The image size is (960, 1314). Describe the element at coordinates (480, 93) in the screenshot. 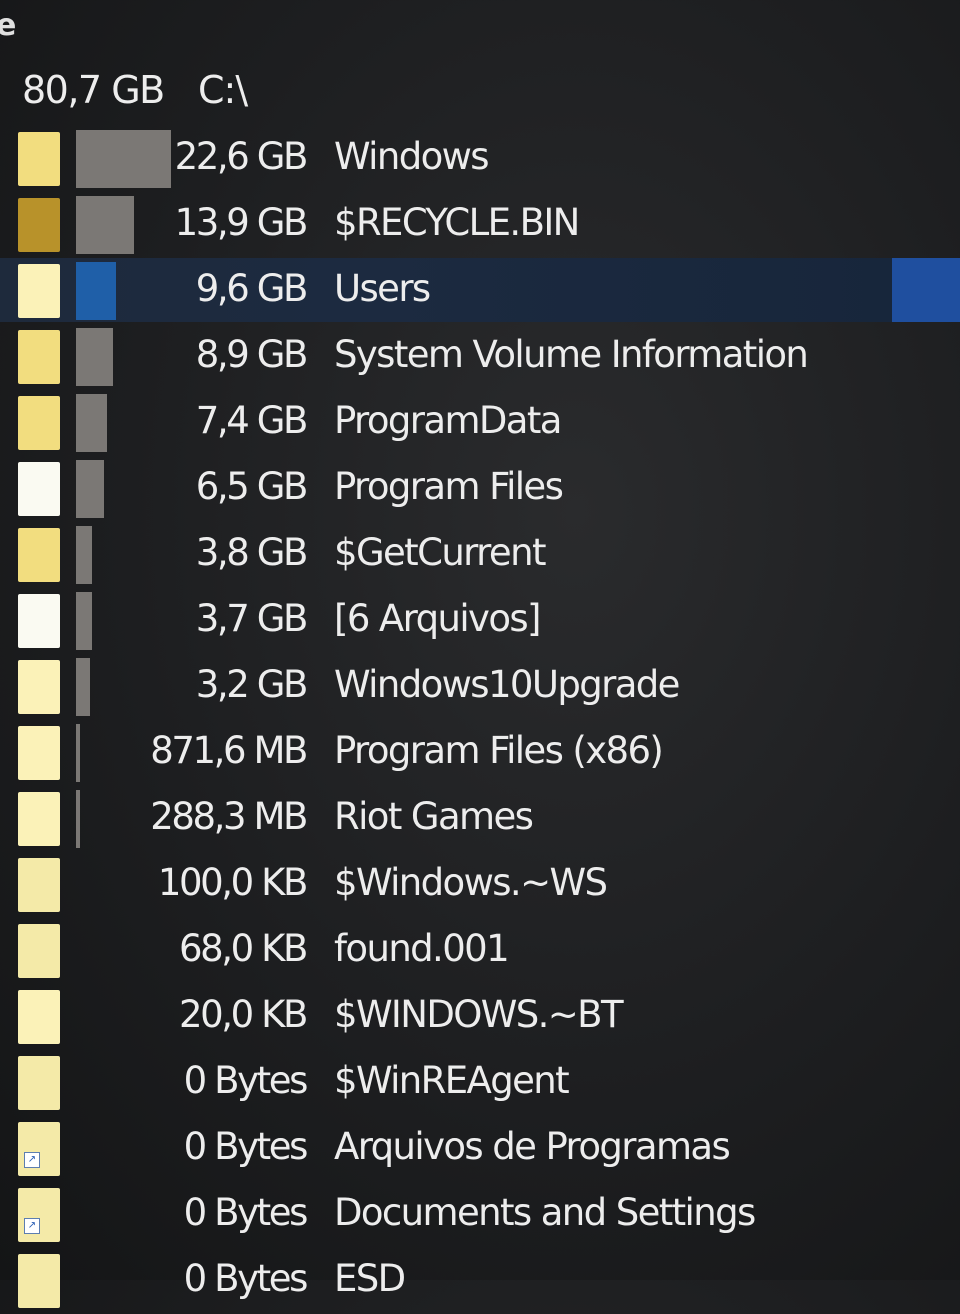

I see `root-drive-row: 80,7 GB C:\` at that location.